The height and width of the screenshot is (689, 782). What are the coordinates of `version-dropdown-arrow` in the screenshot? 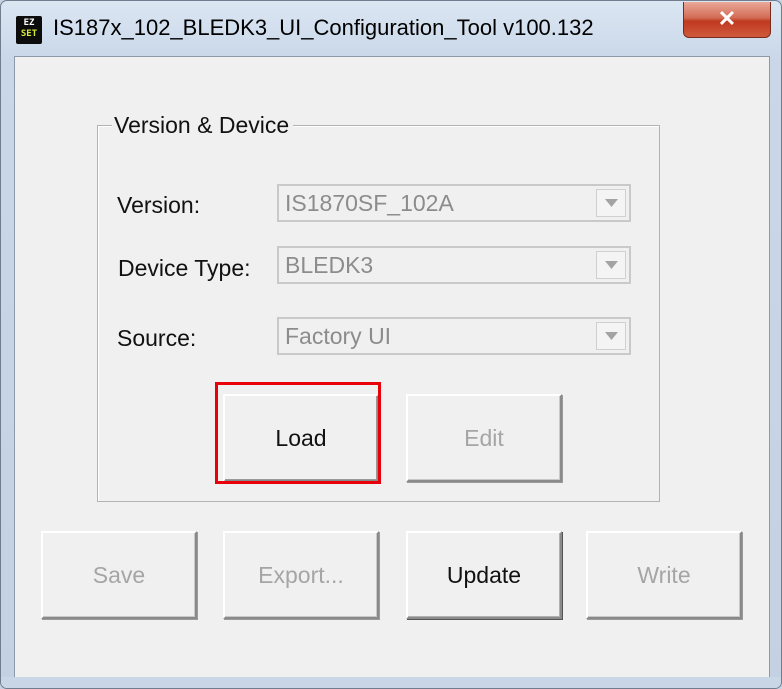 It's located at (611, 203).